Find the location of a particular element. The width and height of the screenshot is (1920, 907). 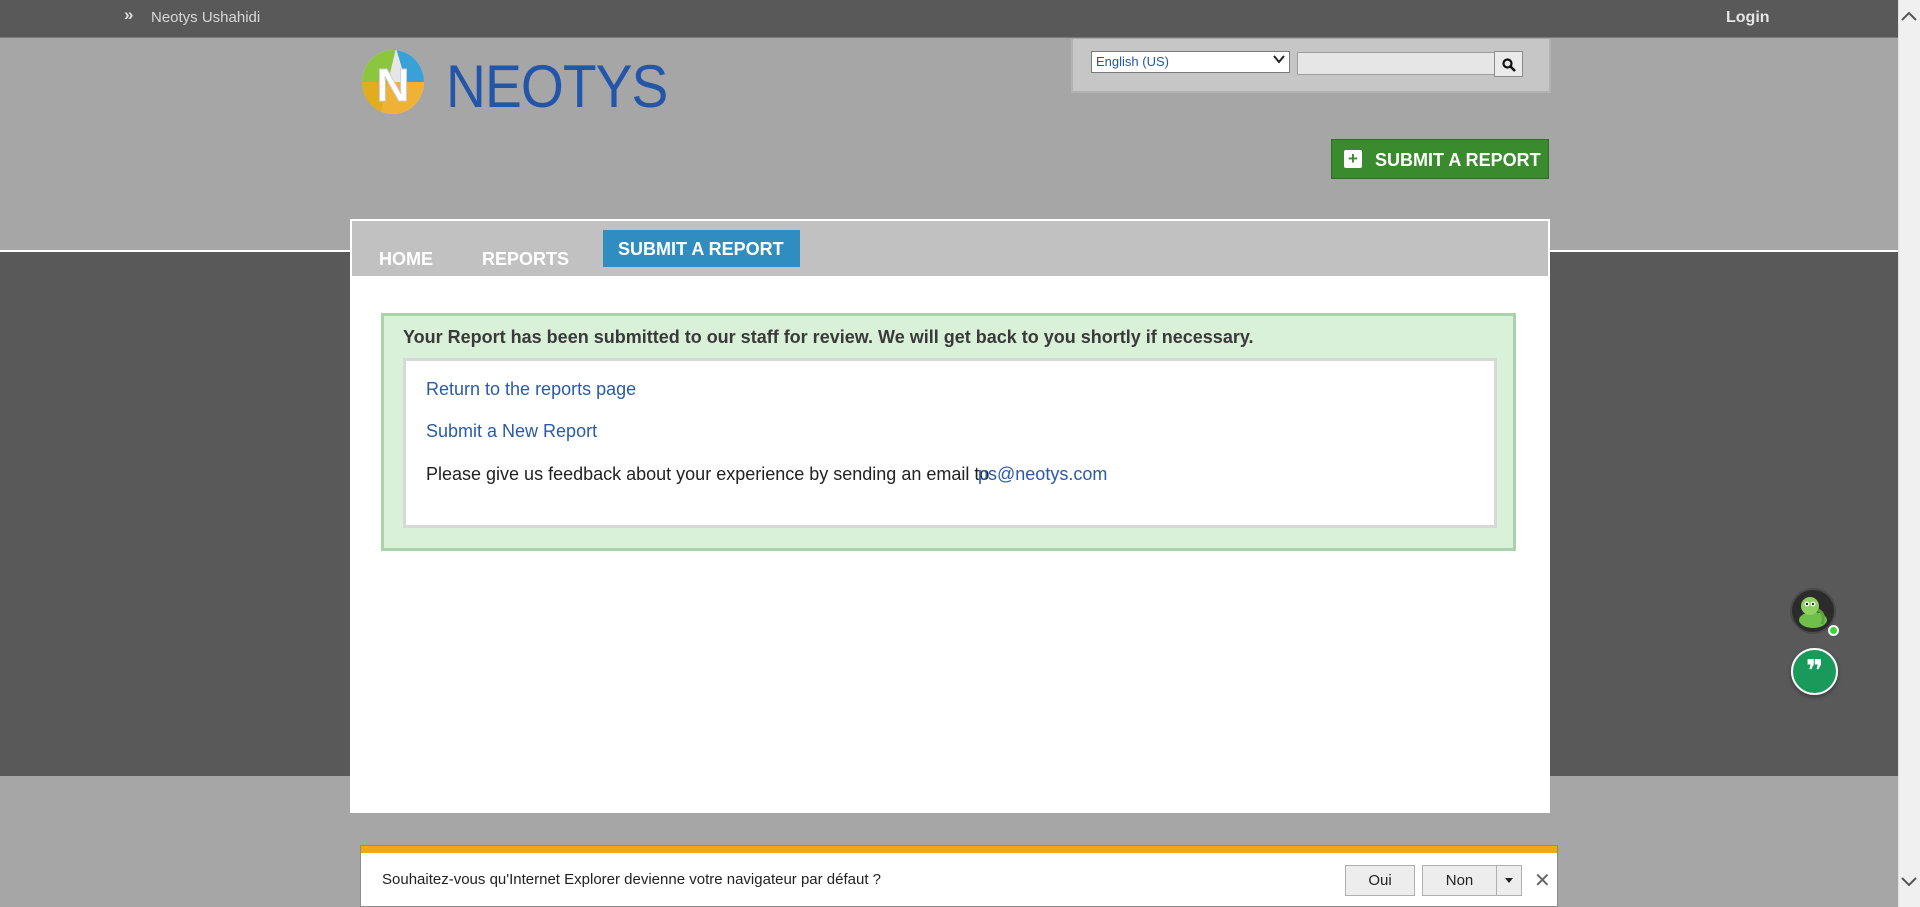

top-bar: » Neotys Ushahidi Login is located at coordinates (949, 19).